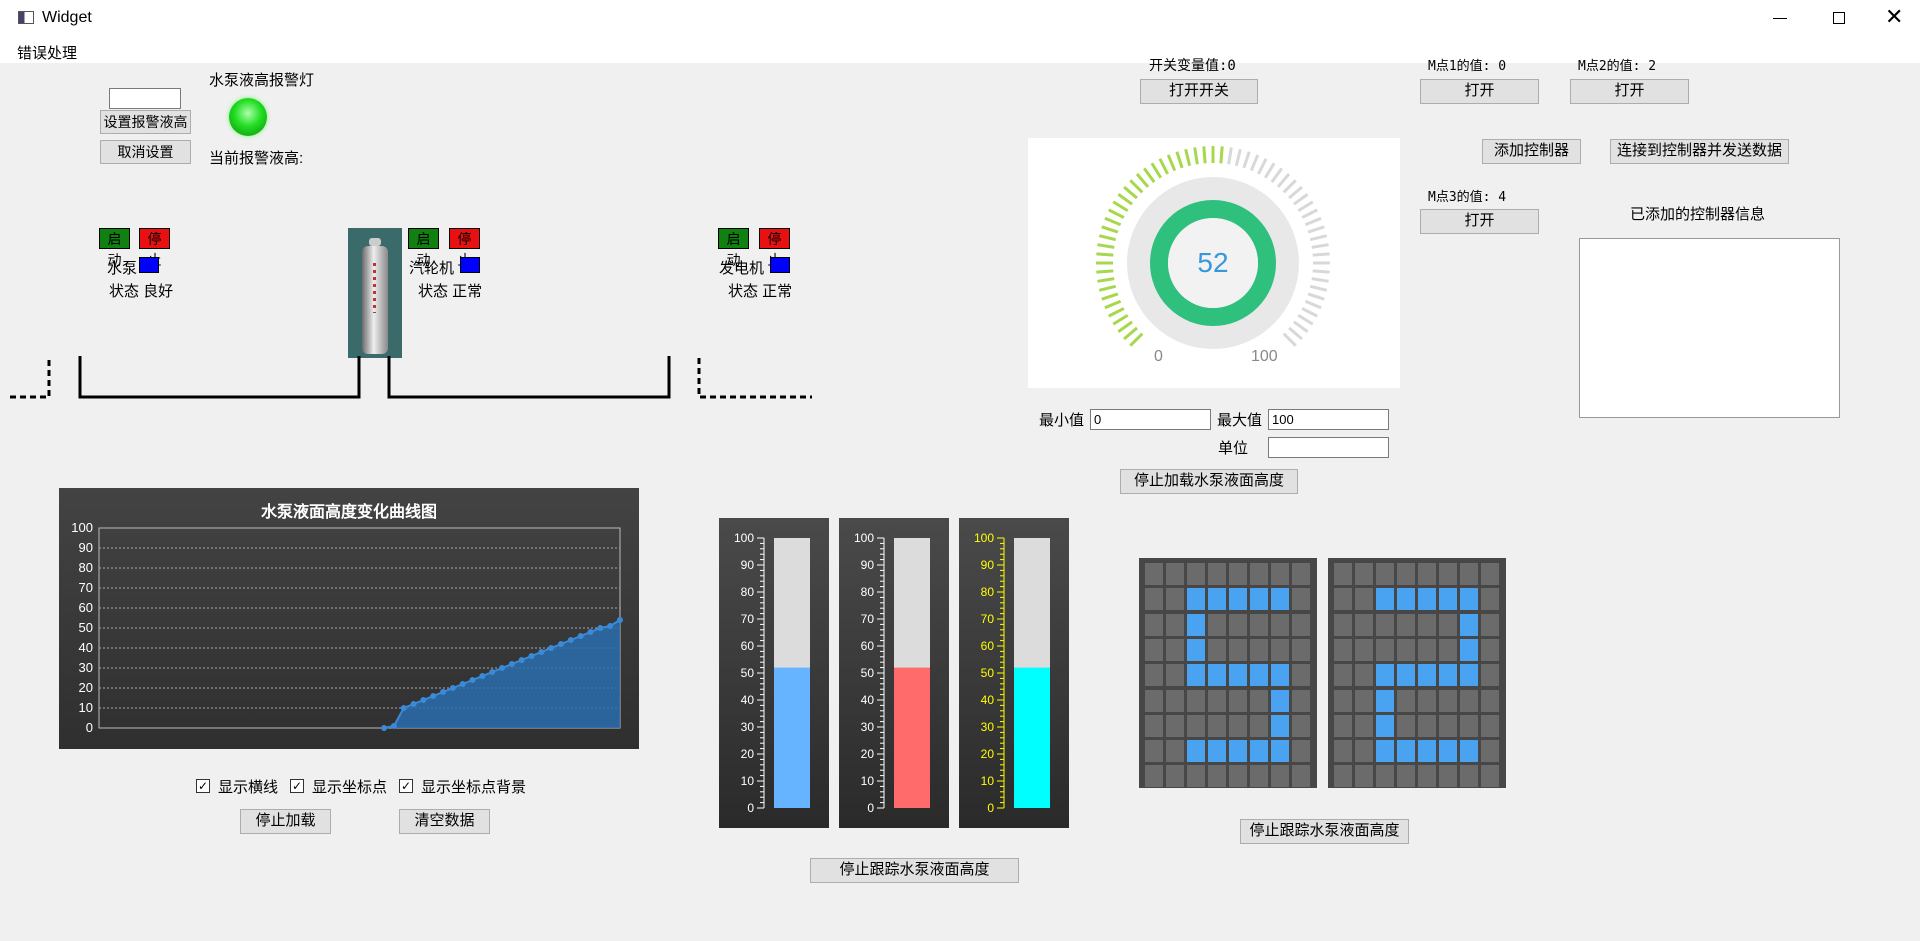  What do you see at coordinates (1062, 420) in the screenshot?
I see `min-value-label: 最小值` at bounding box center [1062, 420].